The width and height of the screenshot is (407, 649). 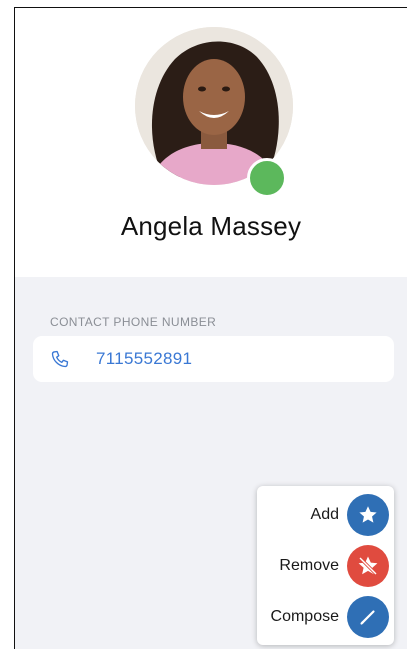 I want to click on phone-number-row: 7115552891, so click(x=213, y=359).